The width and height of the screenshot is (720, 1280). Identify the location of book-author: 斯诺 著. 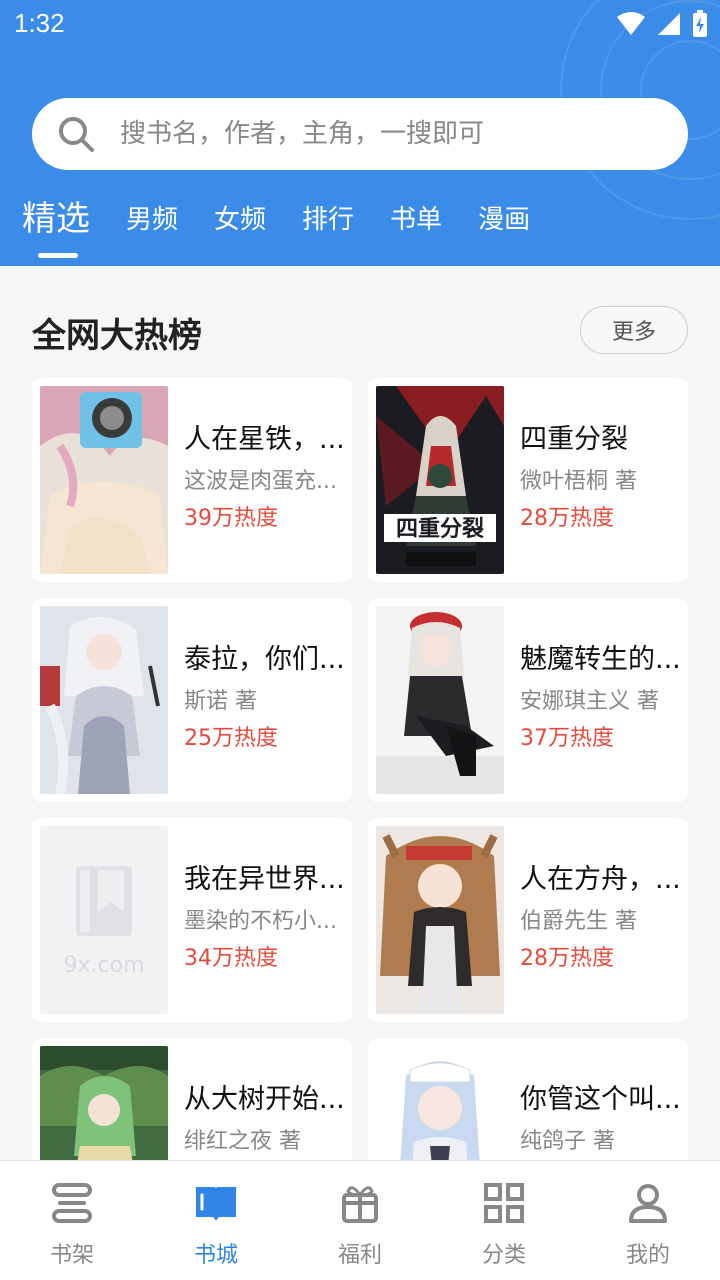
(220, 701).